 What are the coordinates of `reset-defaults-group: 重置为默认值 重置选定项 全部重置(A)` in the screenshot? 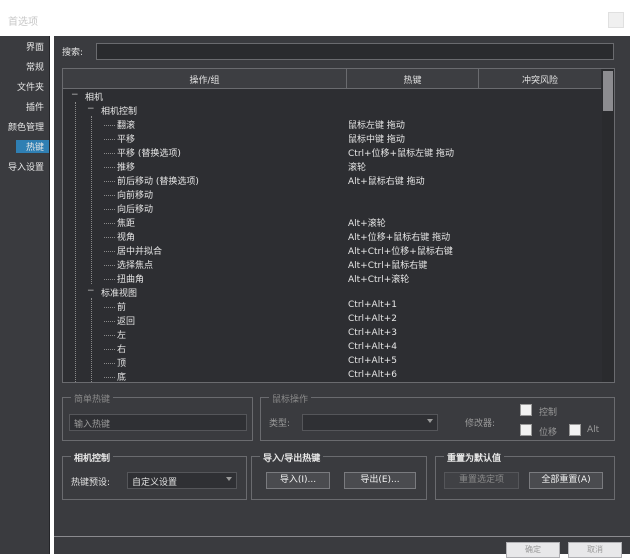 It's located at (525, 475).